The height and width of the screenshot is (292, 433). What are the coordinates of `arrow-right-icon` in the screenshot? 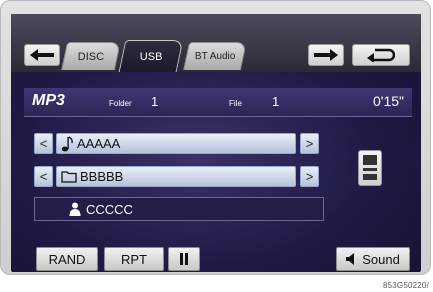 It's located at (326, 55).